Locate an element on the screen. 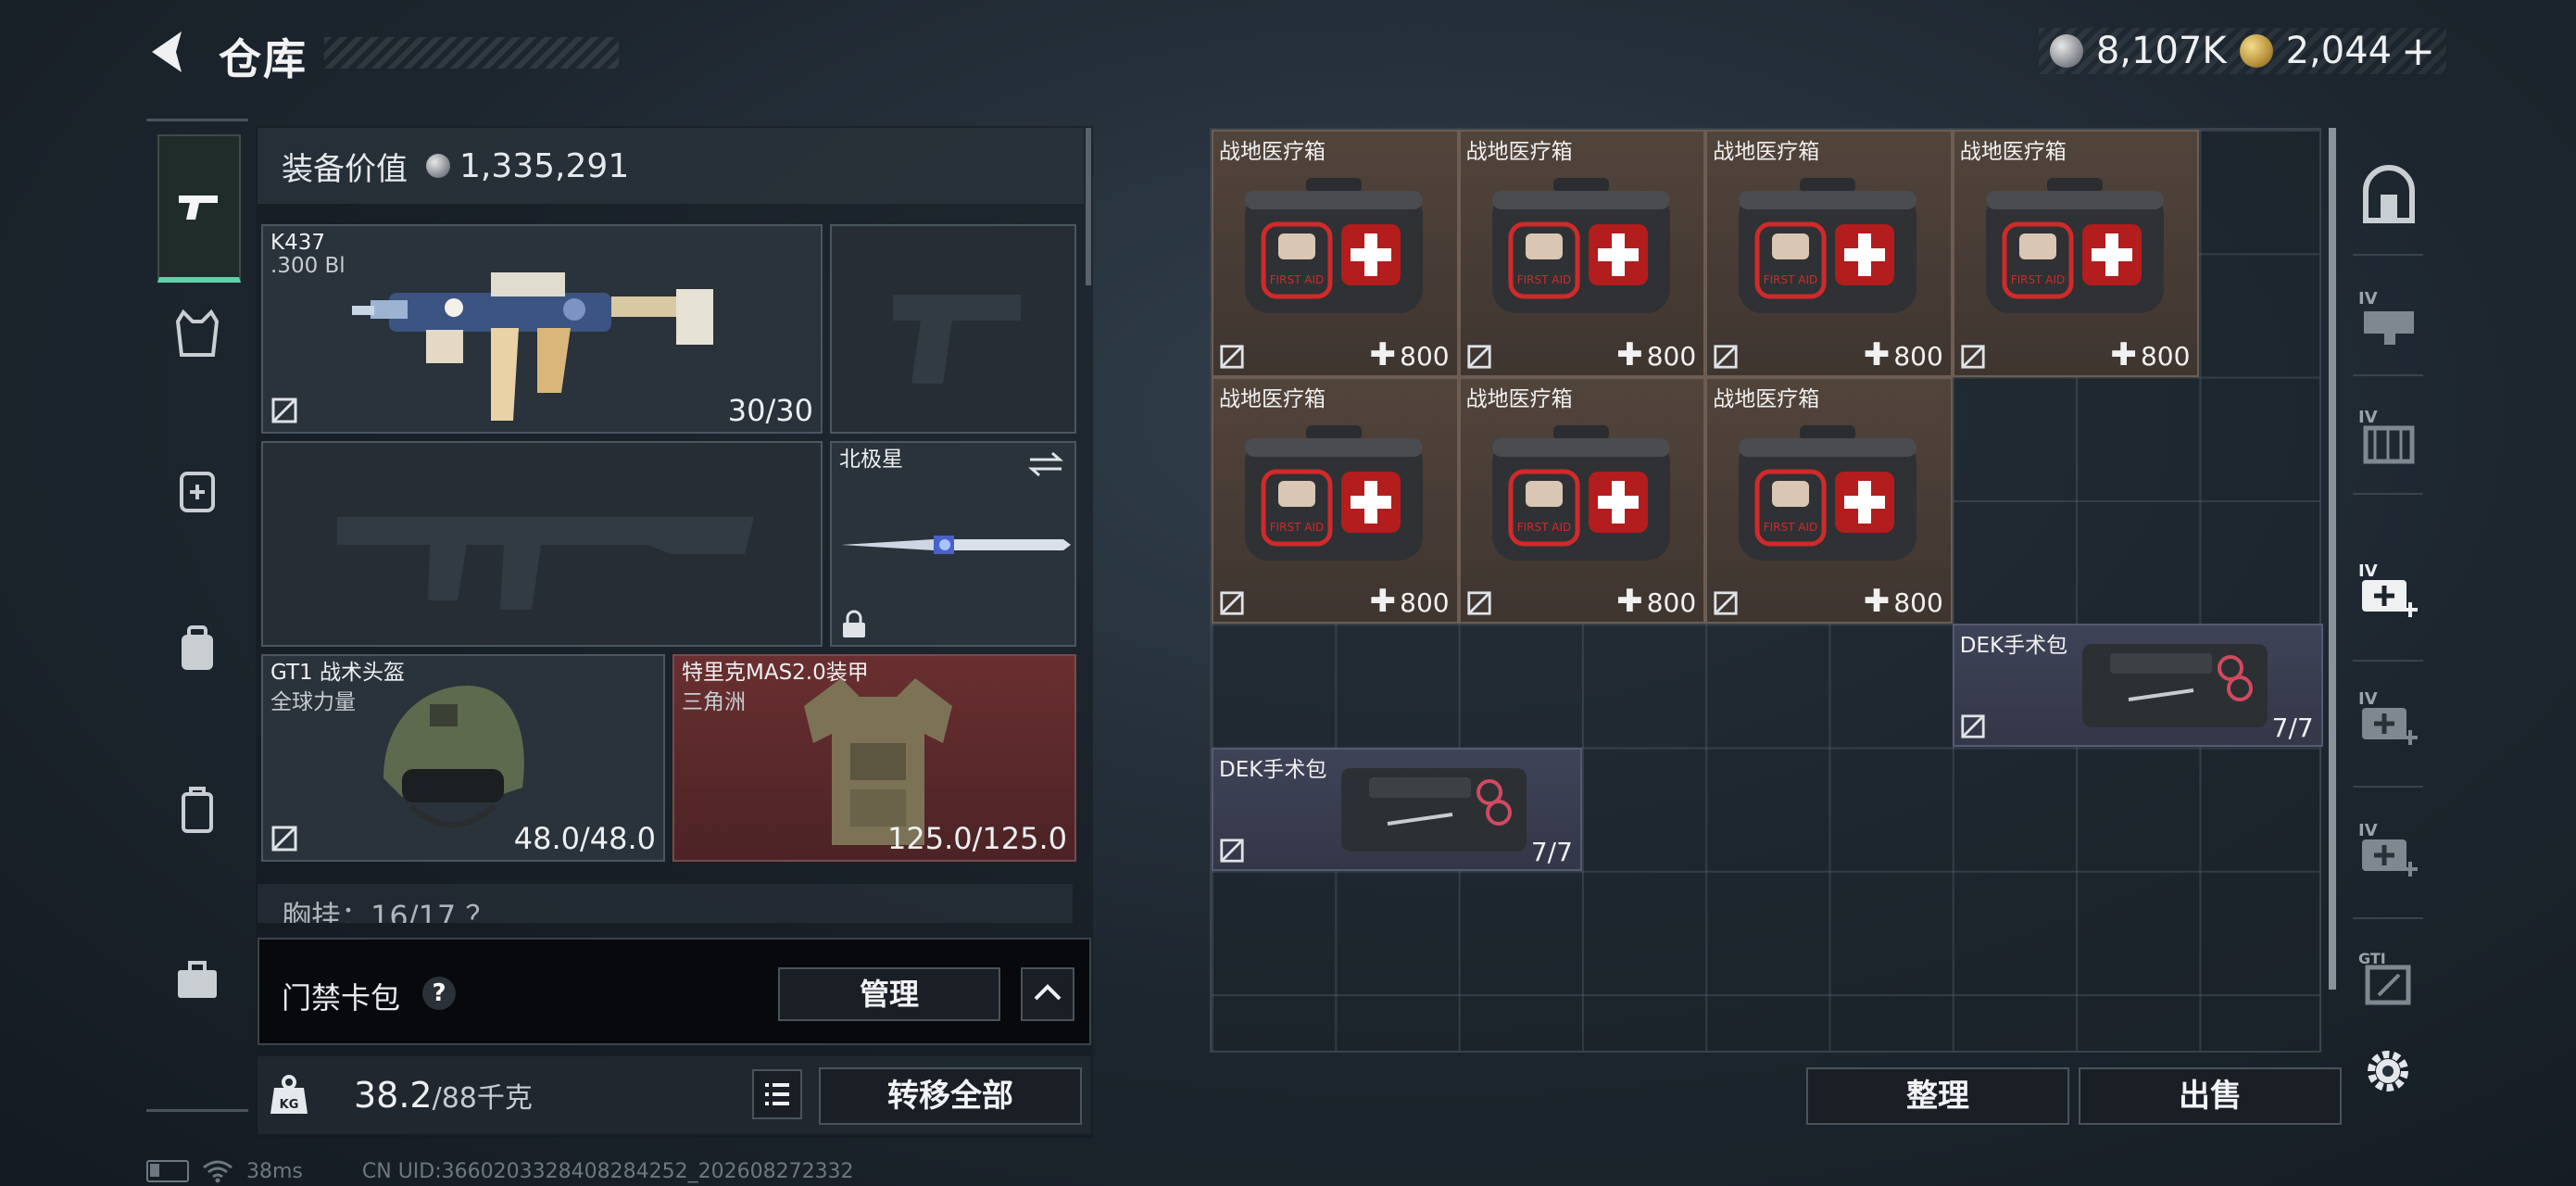 The width and height of the screenshot is (2576, 1186). gold-coin-icon is located at coordinates (2256, 51).